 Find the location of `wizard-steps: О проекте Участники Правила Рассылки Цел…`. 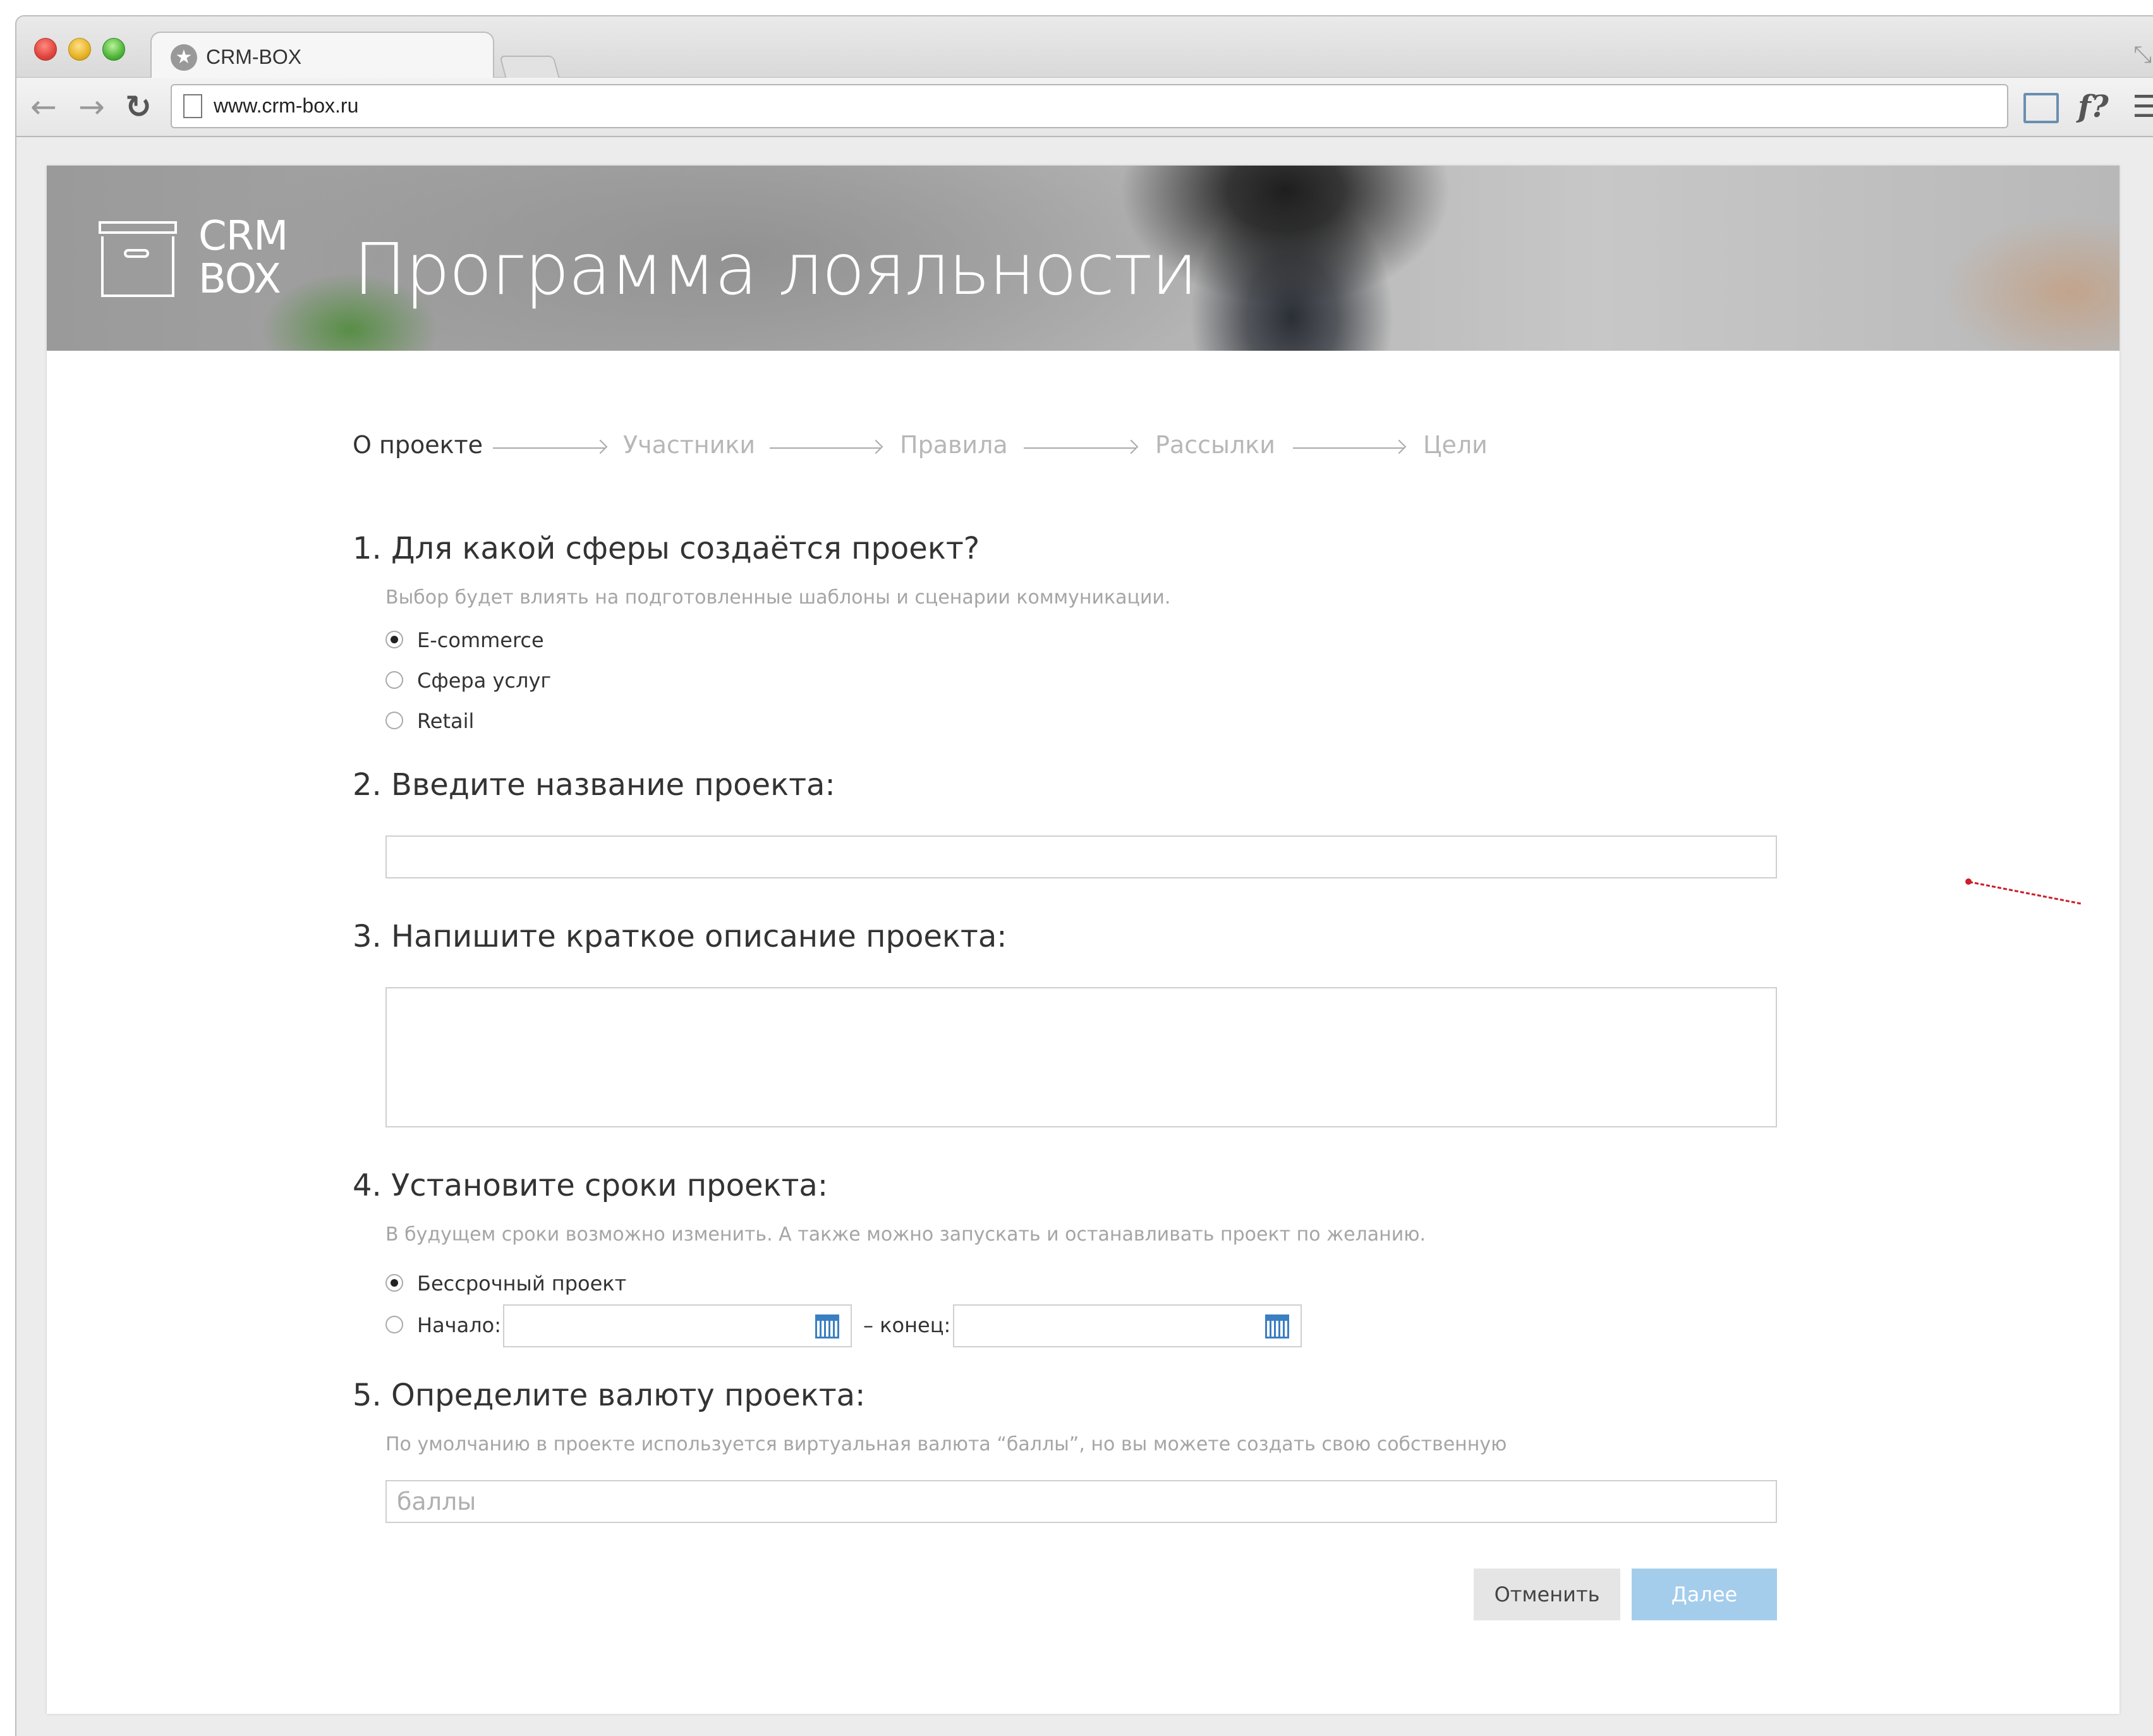

wizard-steps: О проекте Участники Правила Рассылки Цел… is located at coordinates (984, 450).